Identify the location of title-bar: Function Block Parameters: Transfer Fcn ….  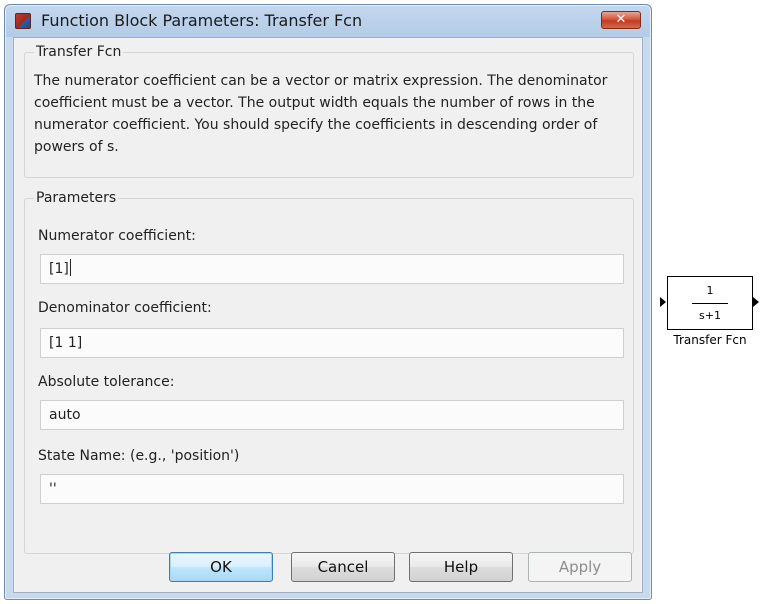
(328, 20).